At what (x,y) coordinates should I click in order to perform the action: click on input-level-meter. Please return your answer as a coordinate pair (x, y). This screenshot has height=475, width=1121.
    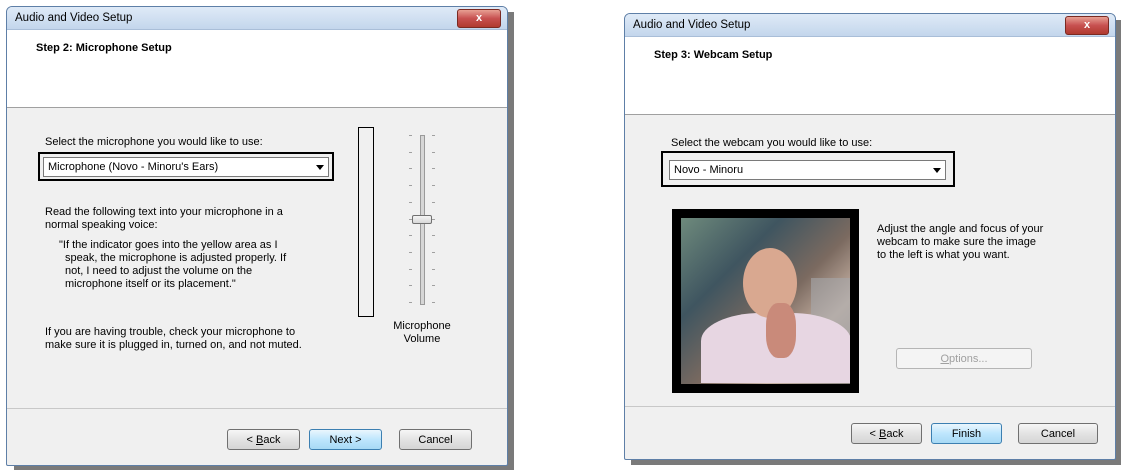
    Looking at the image, I should click on (366, 222).